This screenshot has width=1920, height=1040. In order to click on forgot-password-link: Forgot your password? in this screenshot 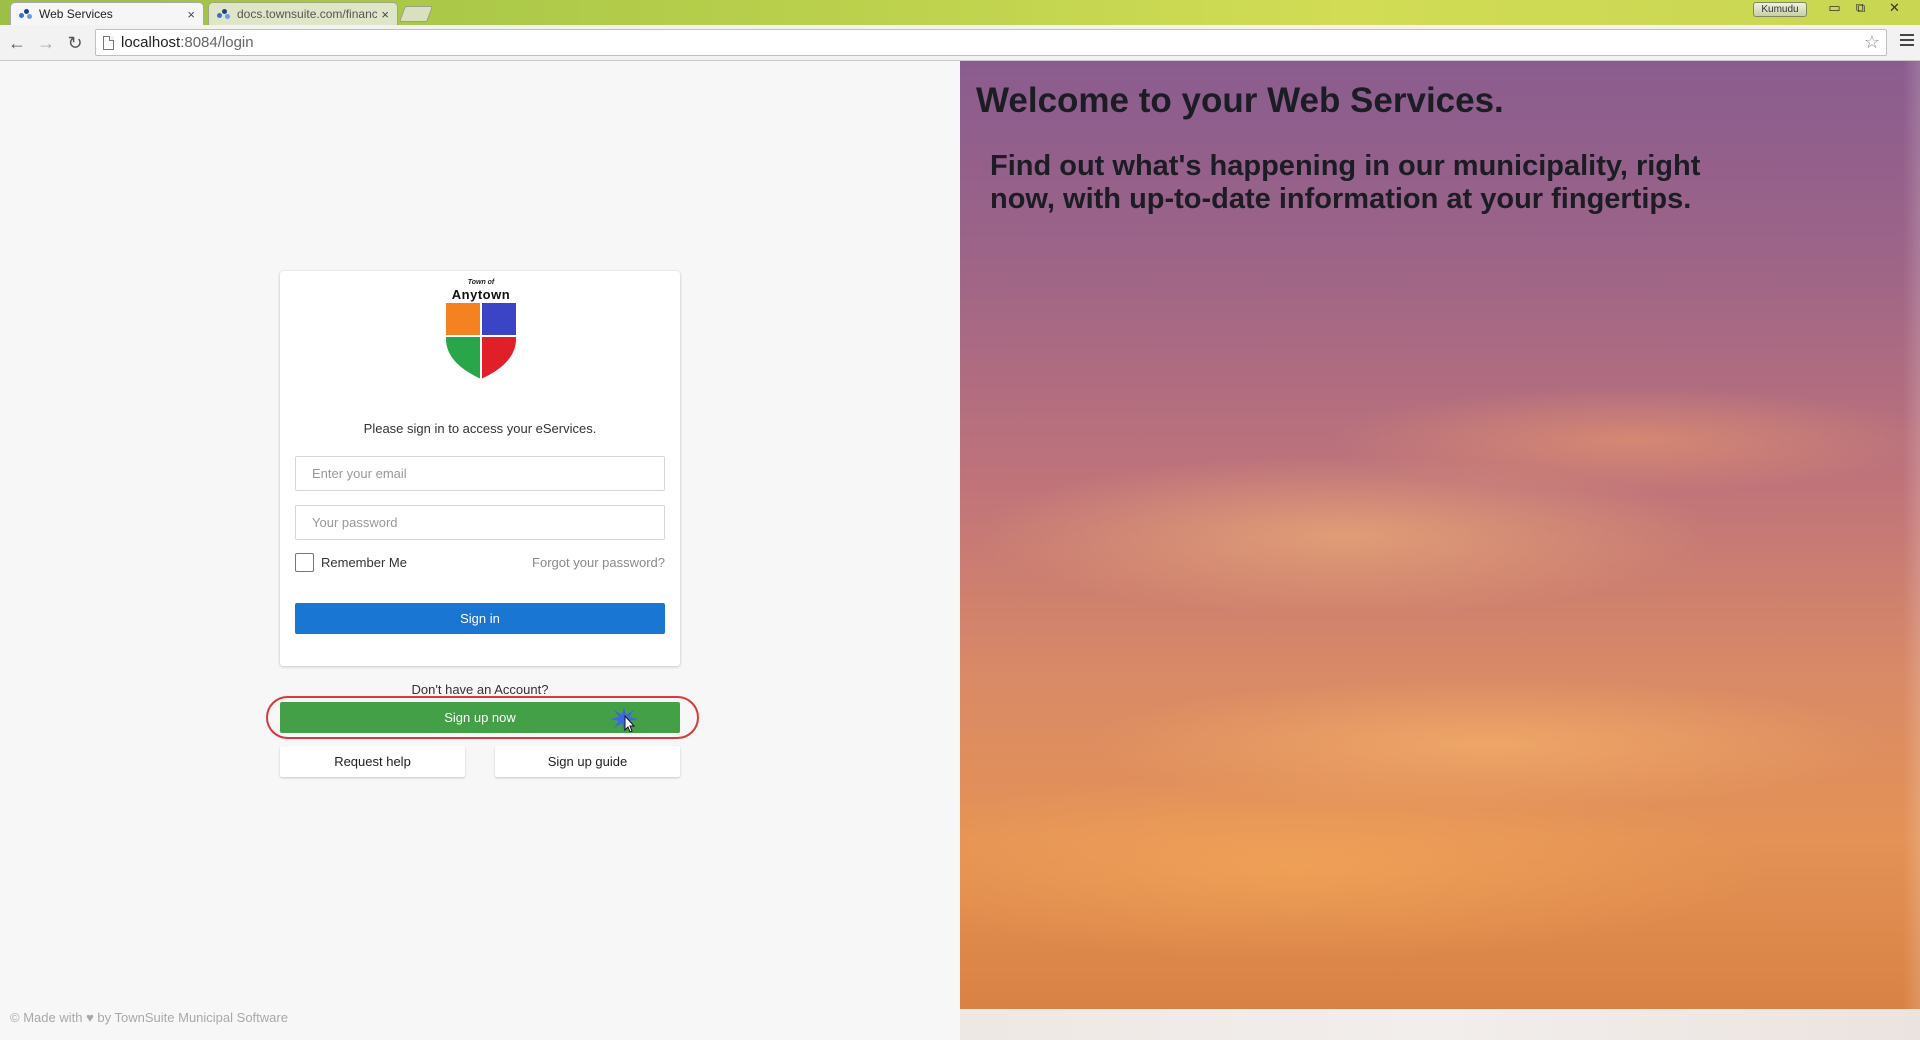, I will do `click(598, 562)`.